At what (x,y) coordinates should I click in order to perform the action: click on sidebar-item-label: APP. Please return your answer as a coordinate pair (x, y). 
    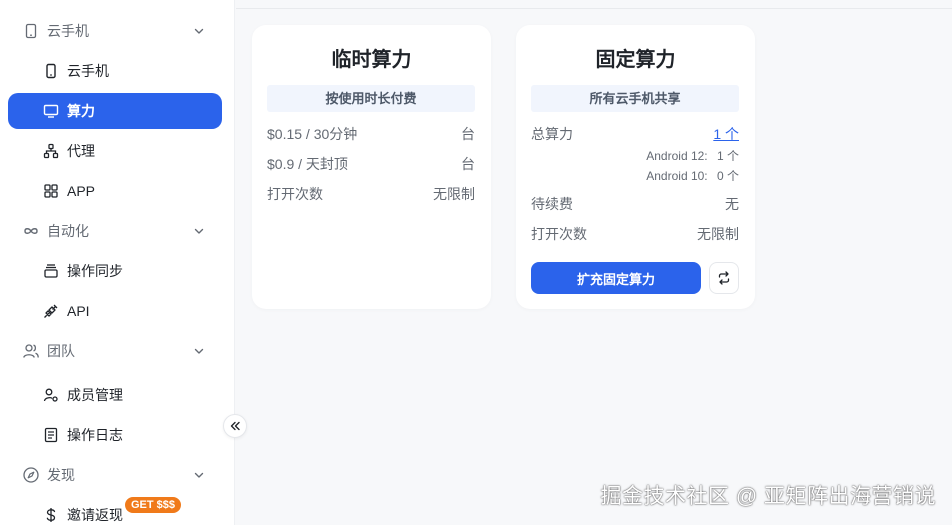
    Looking at the image, I should click on (81, 191).